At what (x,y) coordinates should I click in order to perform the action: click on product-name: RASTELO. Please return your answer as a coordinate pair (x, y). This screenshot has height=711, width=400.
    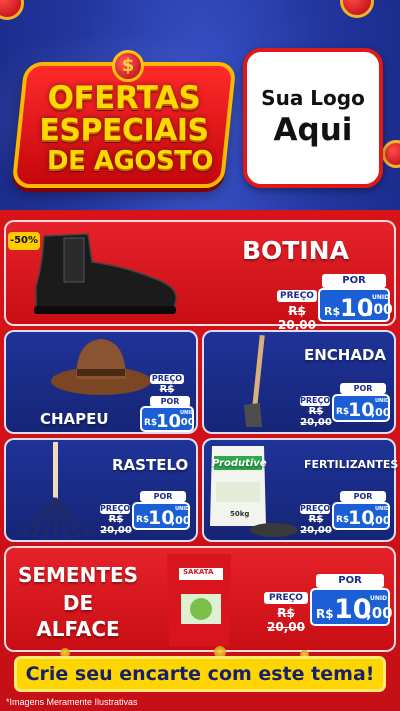
    Looking at the image, I should click on (150, 465).